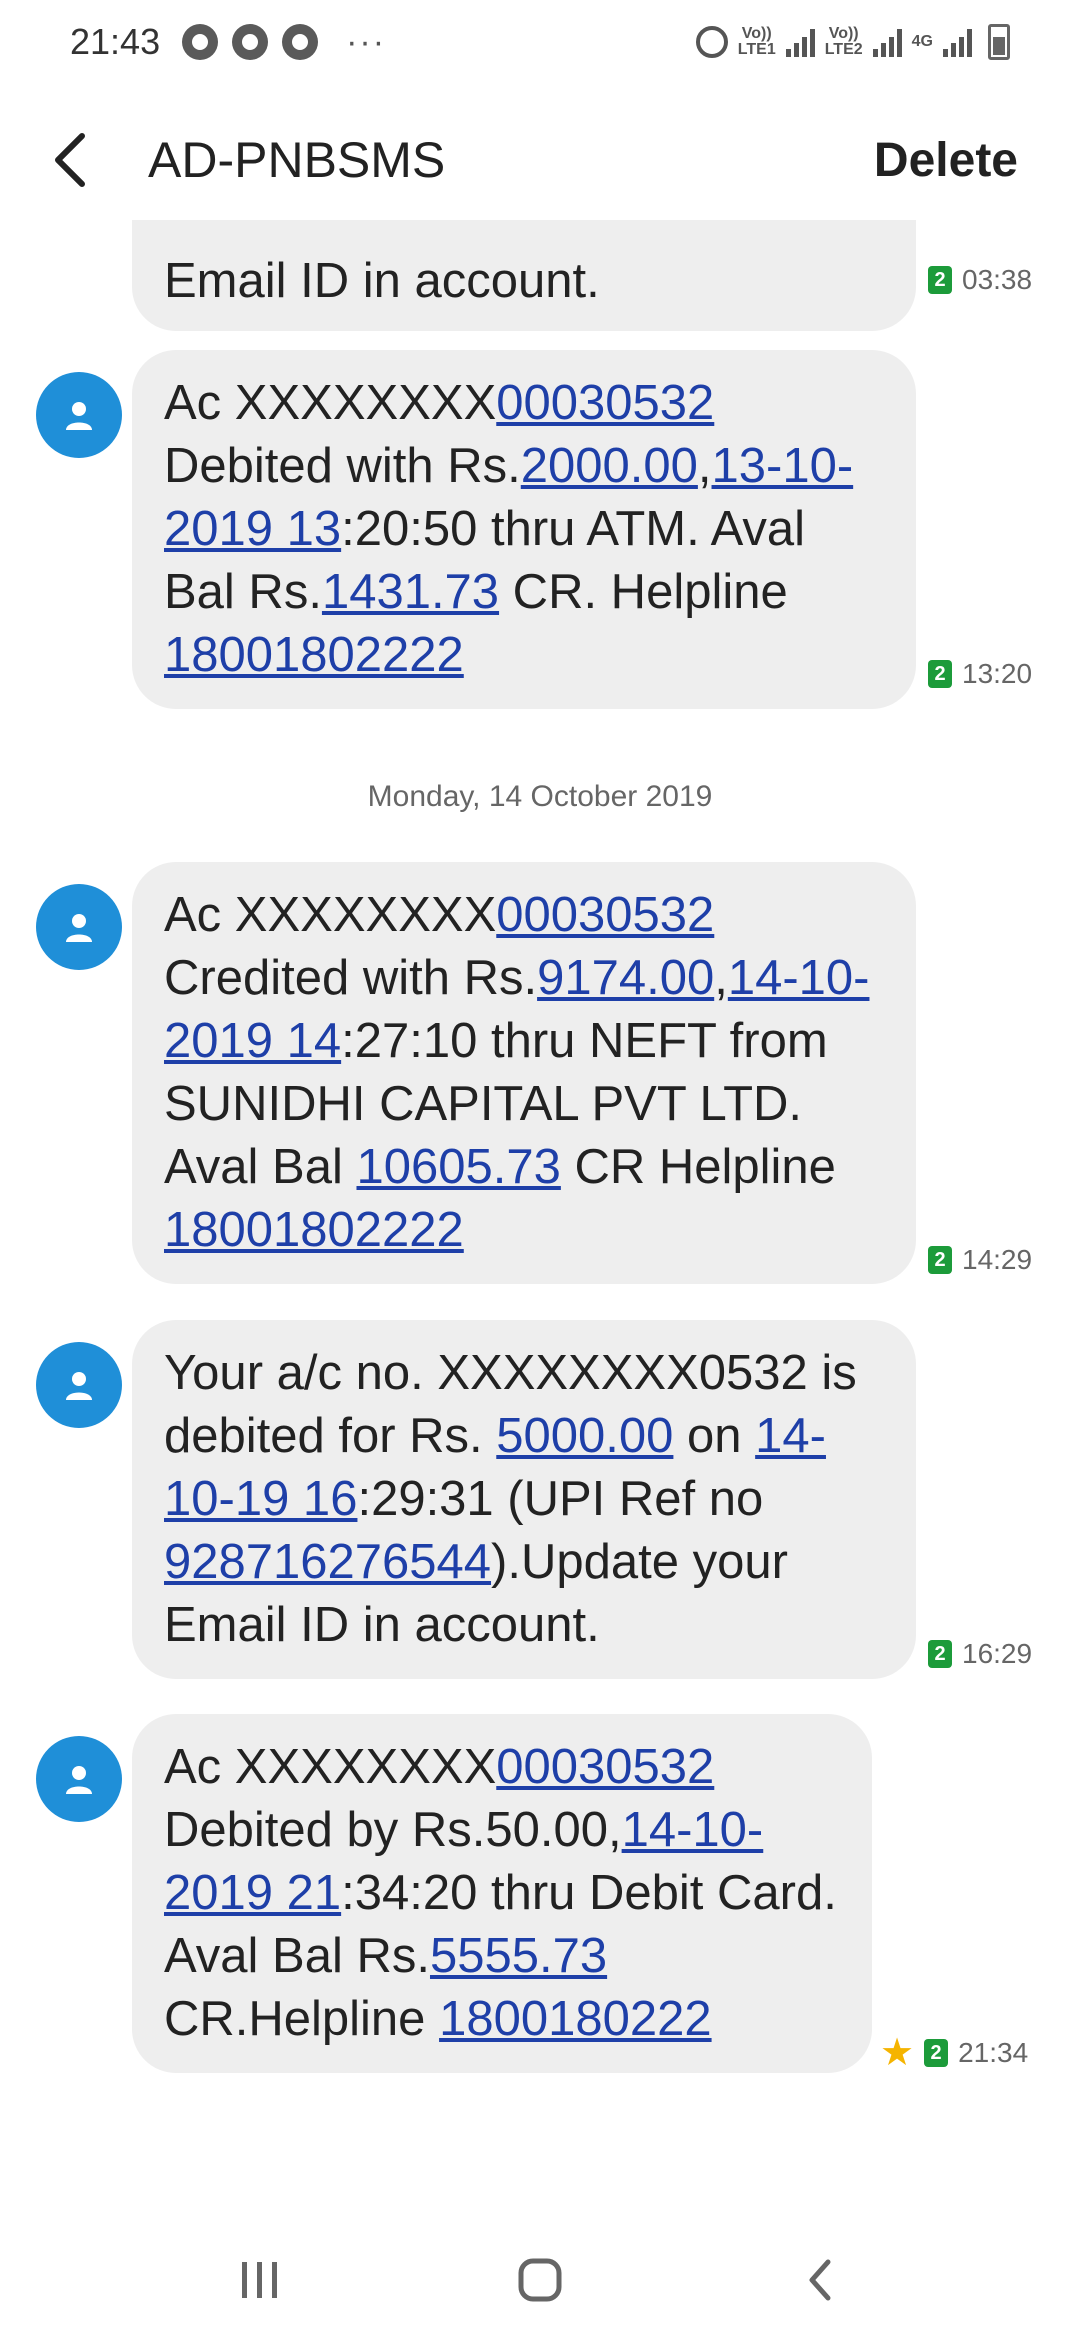  What do you see at coordinates (997, 673) in the screenshot?
I see `message-time: 13:20` at bounding box center [997, 673].